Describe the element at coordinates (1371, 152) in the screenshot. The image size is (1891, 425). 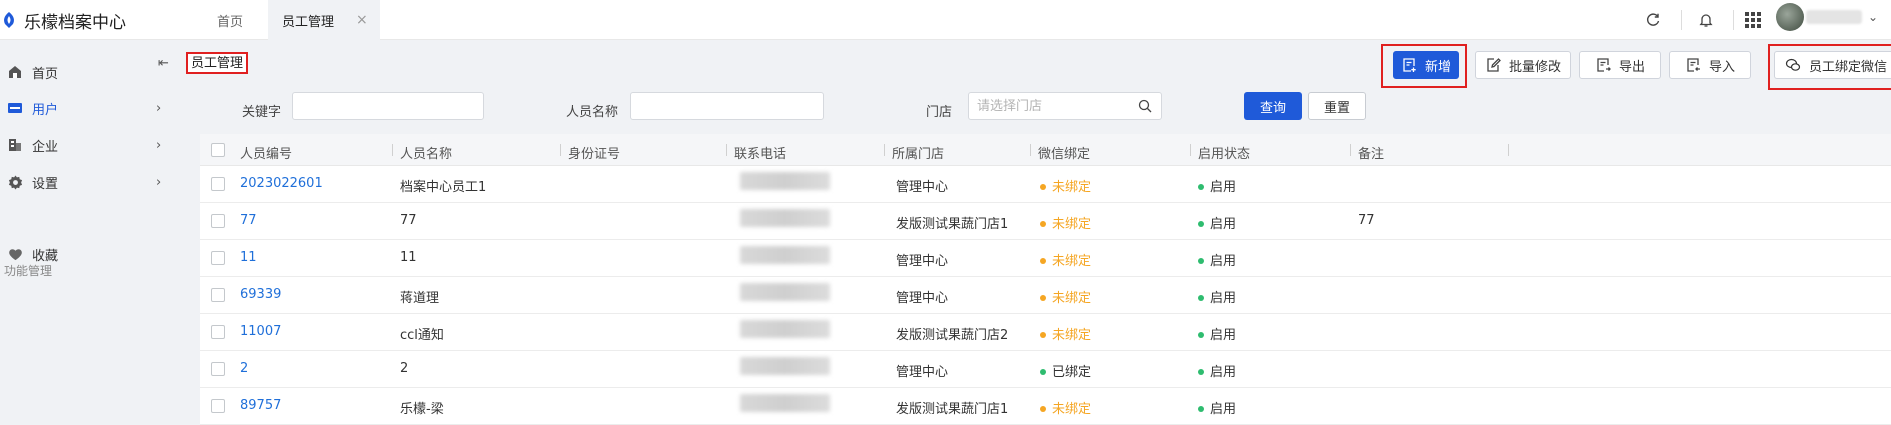
I see `column-header: 备注` at that location.